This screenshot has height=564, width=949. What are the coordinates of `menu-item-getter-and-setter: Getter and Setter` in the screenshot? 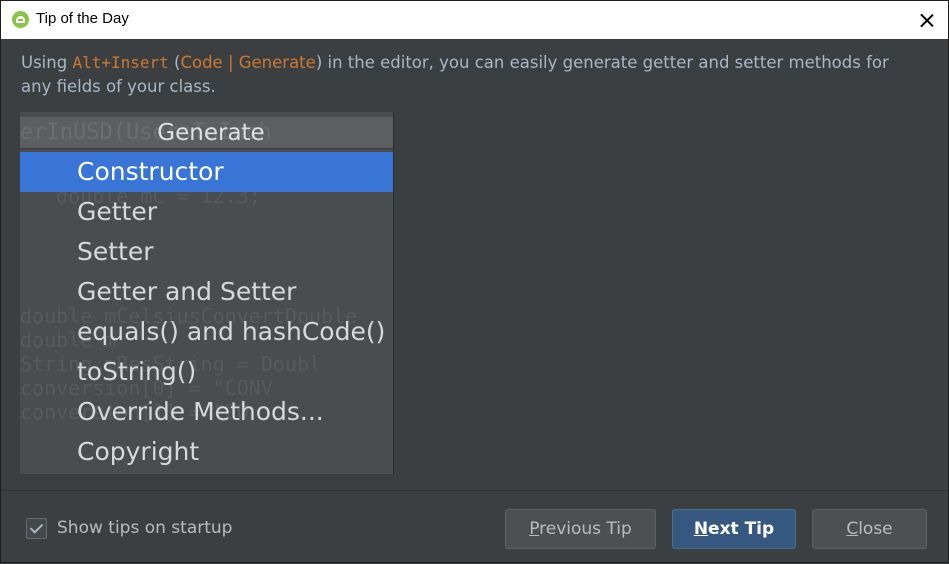 It's located at (206, 292).